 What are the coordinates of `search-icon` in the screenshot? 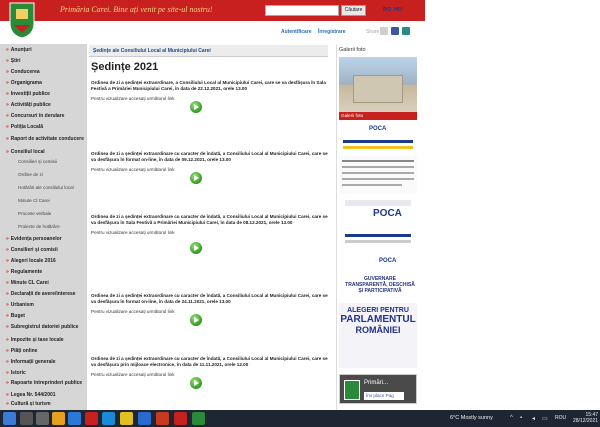 It's located at (26, 418).